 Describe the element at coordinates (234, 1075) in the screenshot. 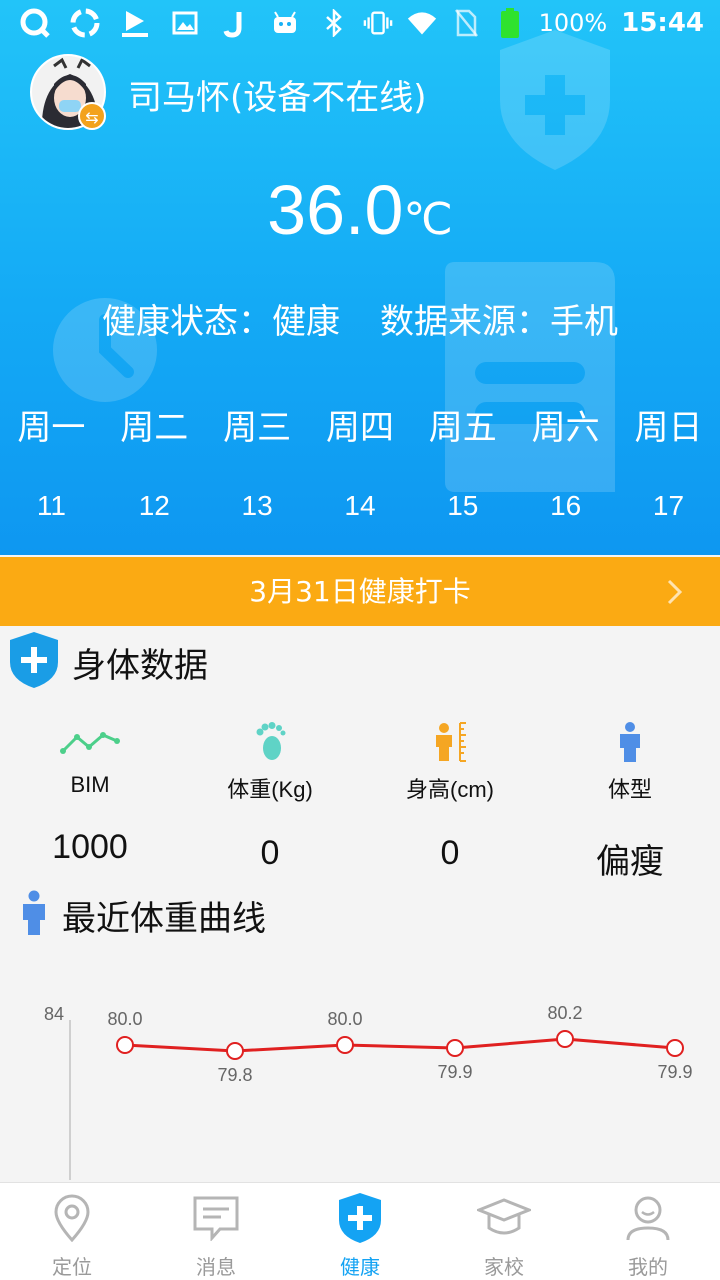

I see `data-label: 79.8` at that location.